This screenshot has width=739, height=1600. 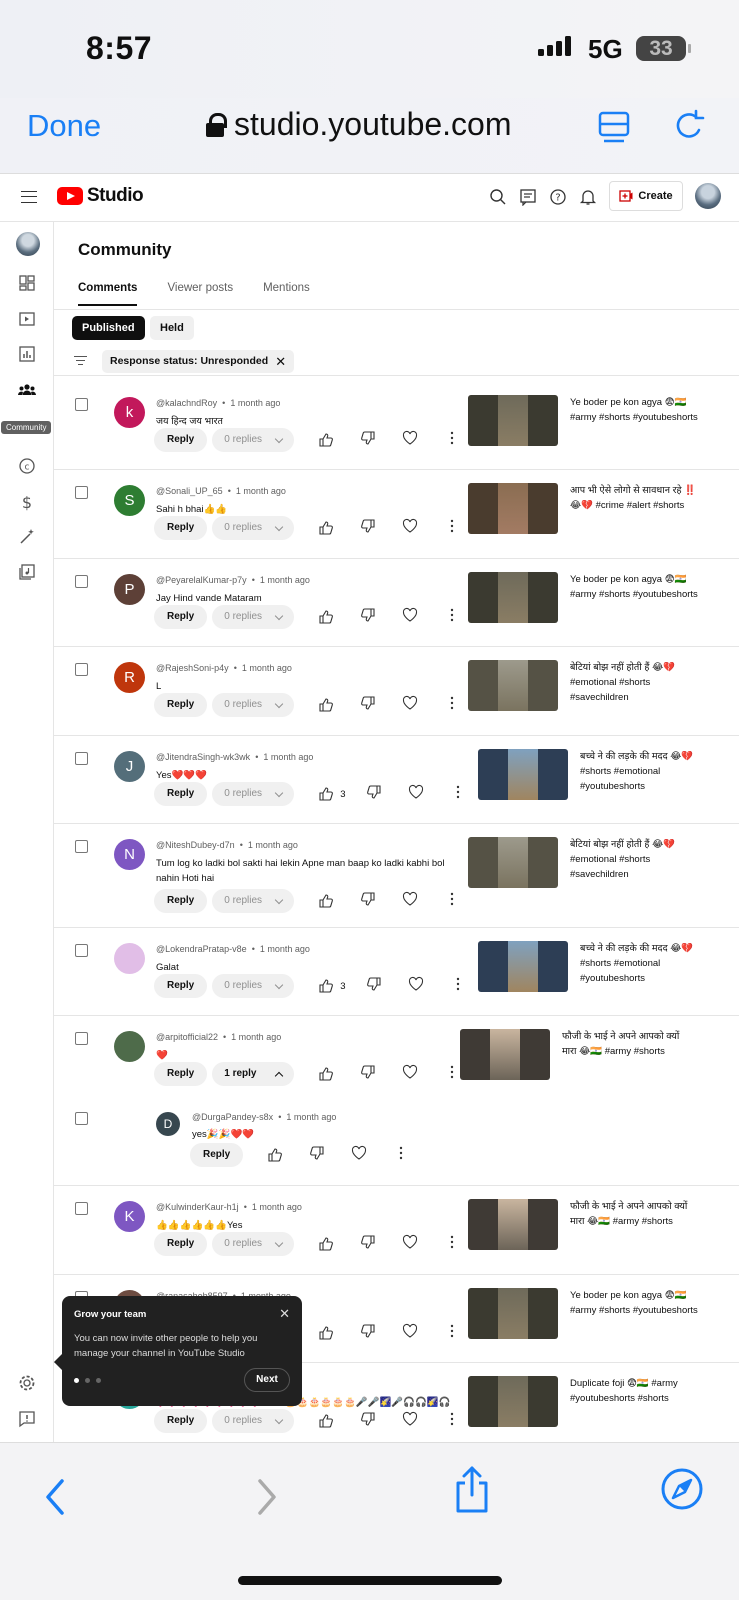 What do you see at coordinates (708, 196) in the screenshot?
I see `account-avatar` at bounding box center [708, 196].